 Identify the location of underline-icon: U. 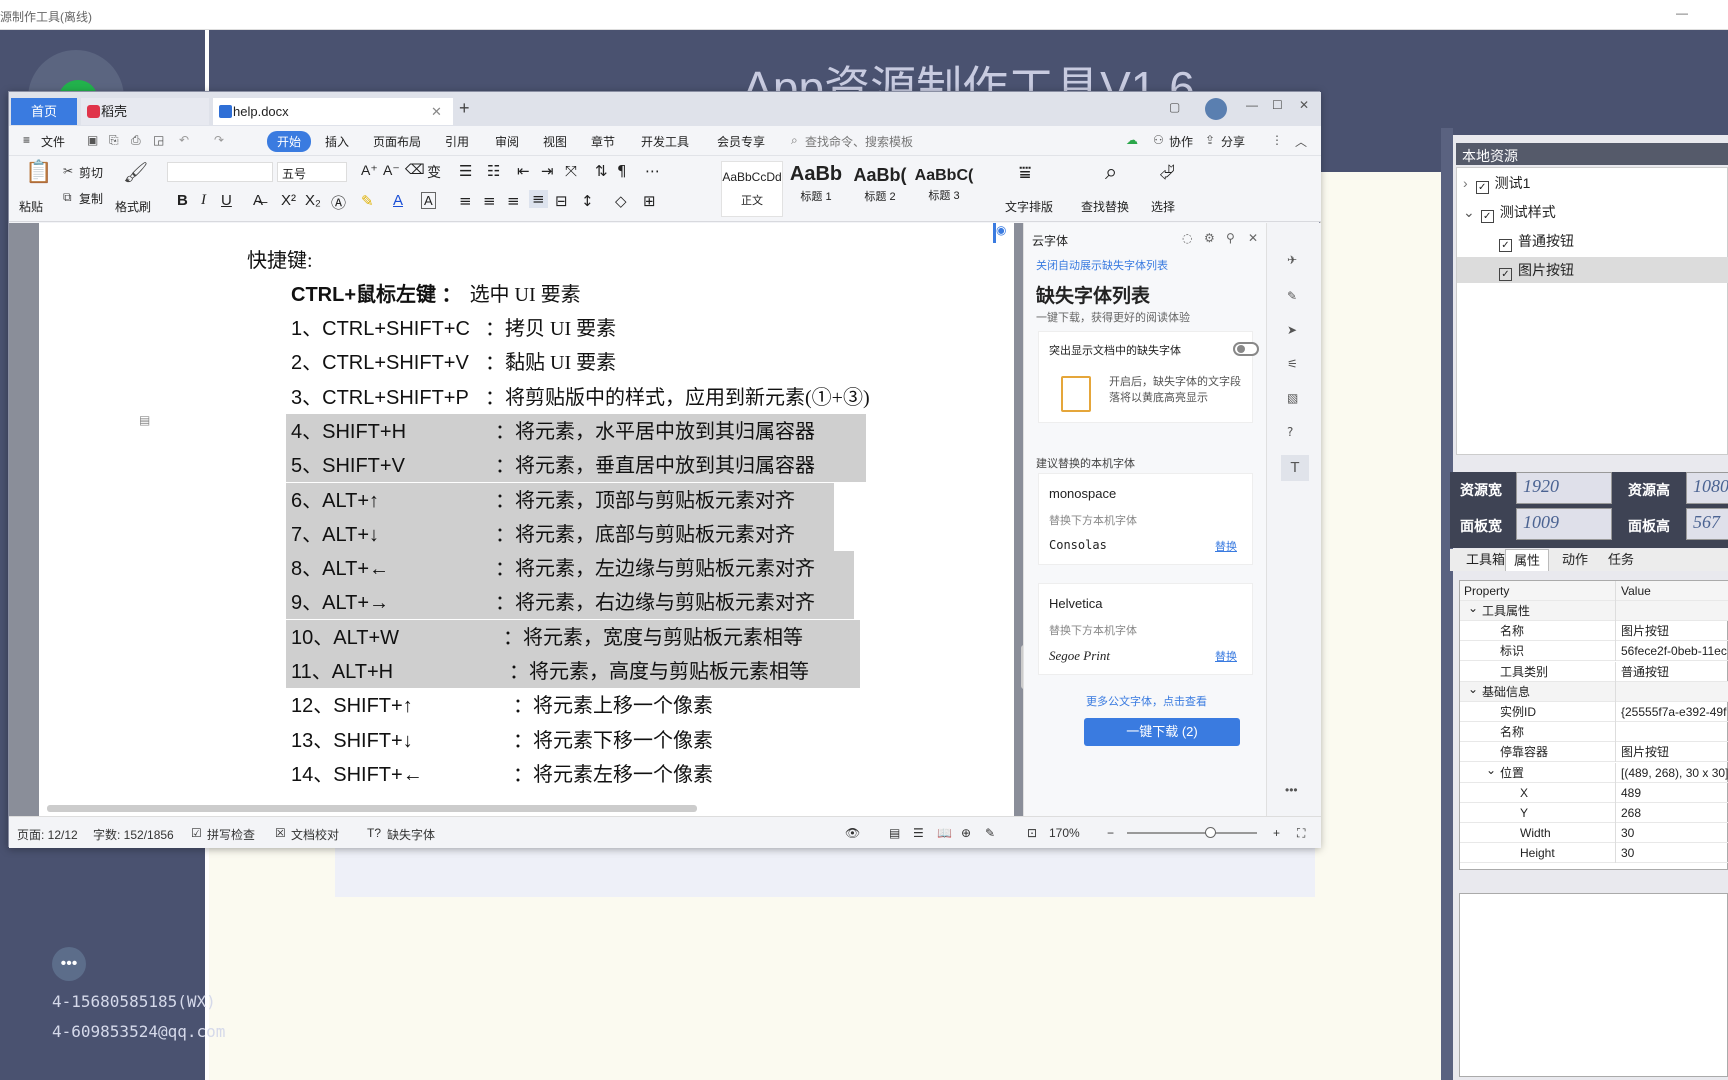
(226, 200).